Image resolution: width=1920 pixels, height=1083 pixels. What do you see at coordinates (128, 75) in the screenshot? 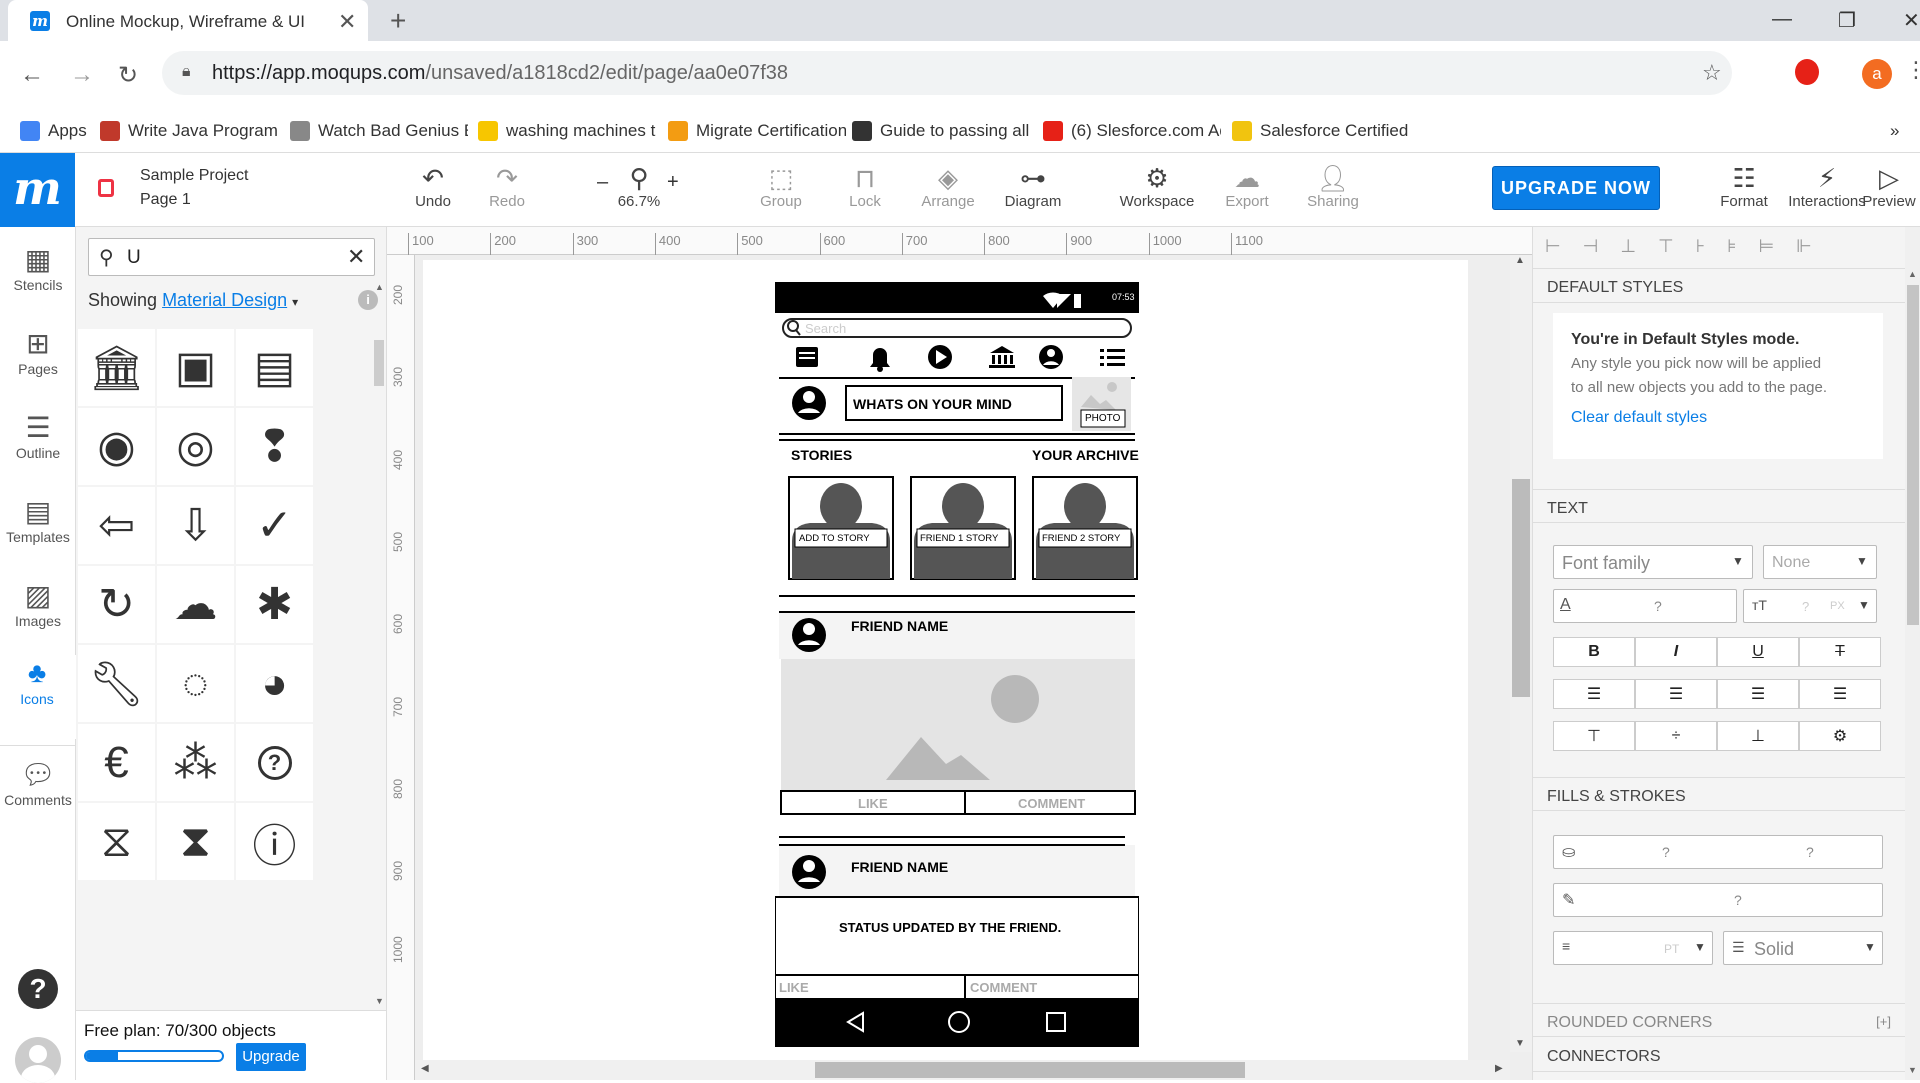
I see `reload-icon: ↻` at bounding box center [128, 75].